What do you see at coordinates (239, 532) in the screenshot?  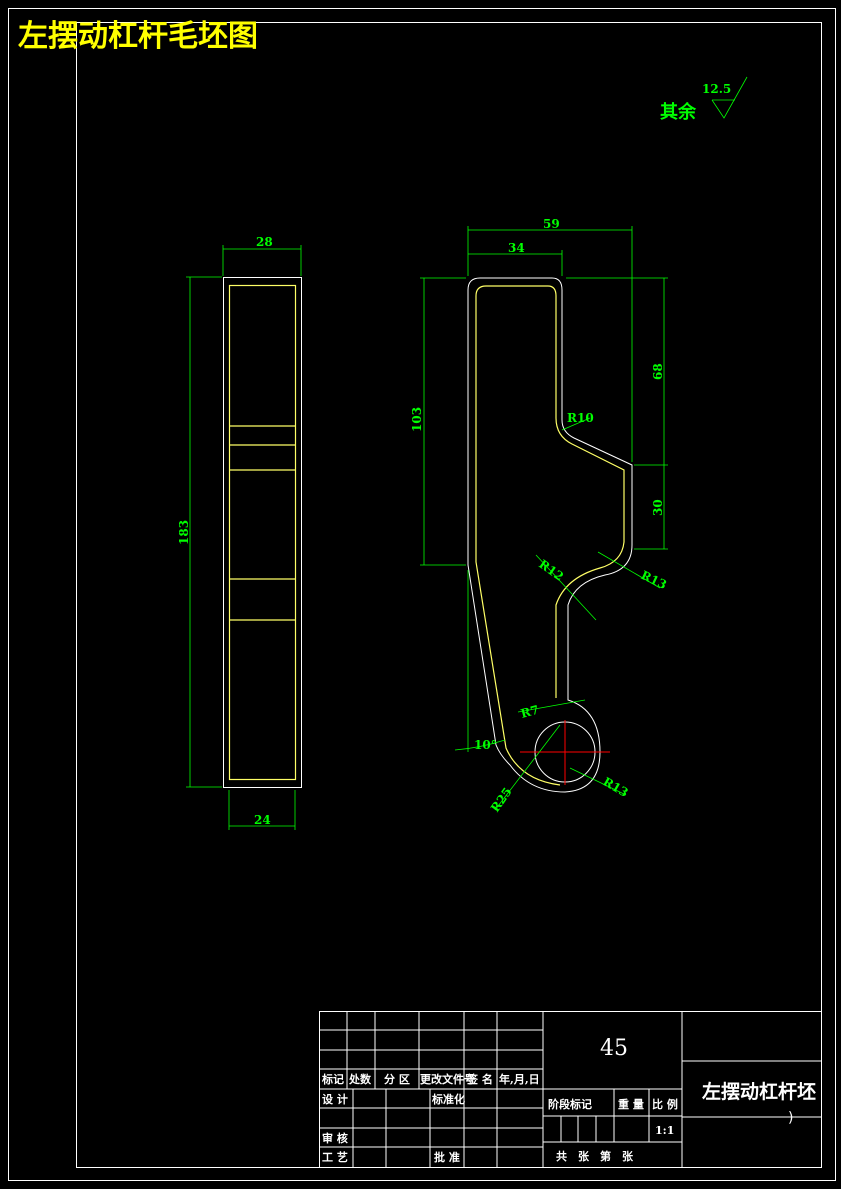 I see `side-view: 28 24 183` at bounding box center [239, 532].